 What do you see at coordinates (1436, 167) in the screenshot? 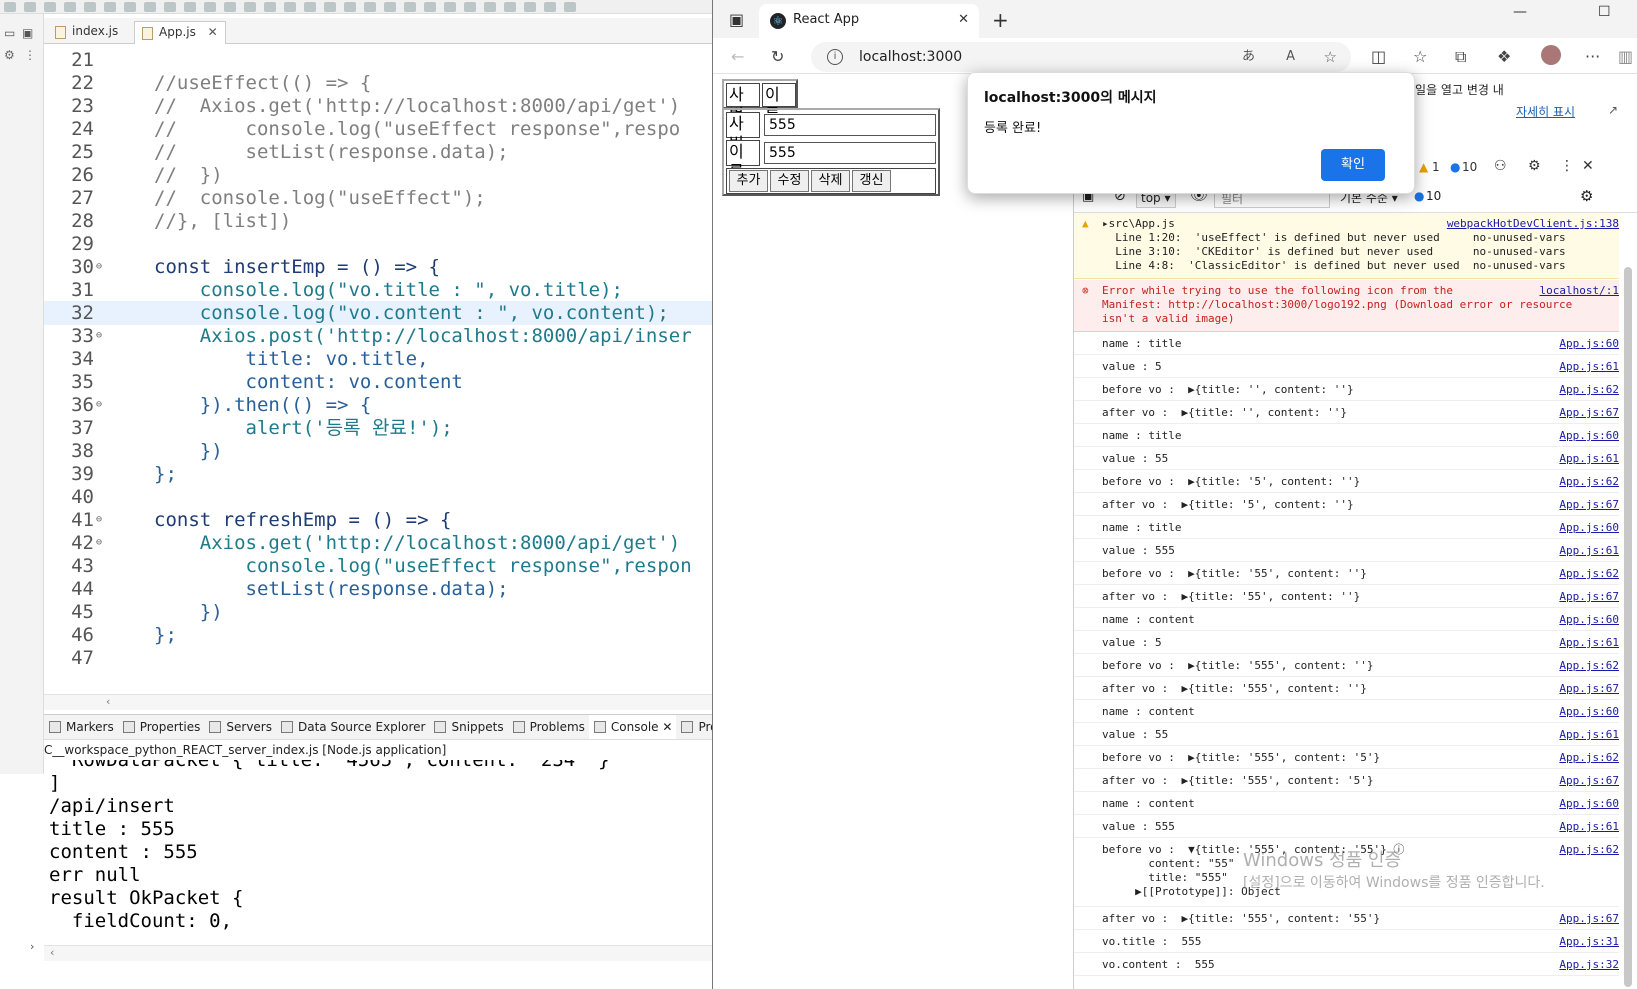
I see `warning-count: 1` at bounding box center [1436, 167].